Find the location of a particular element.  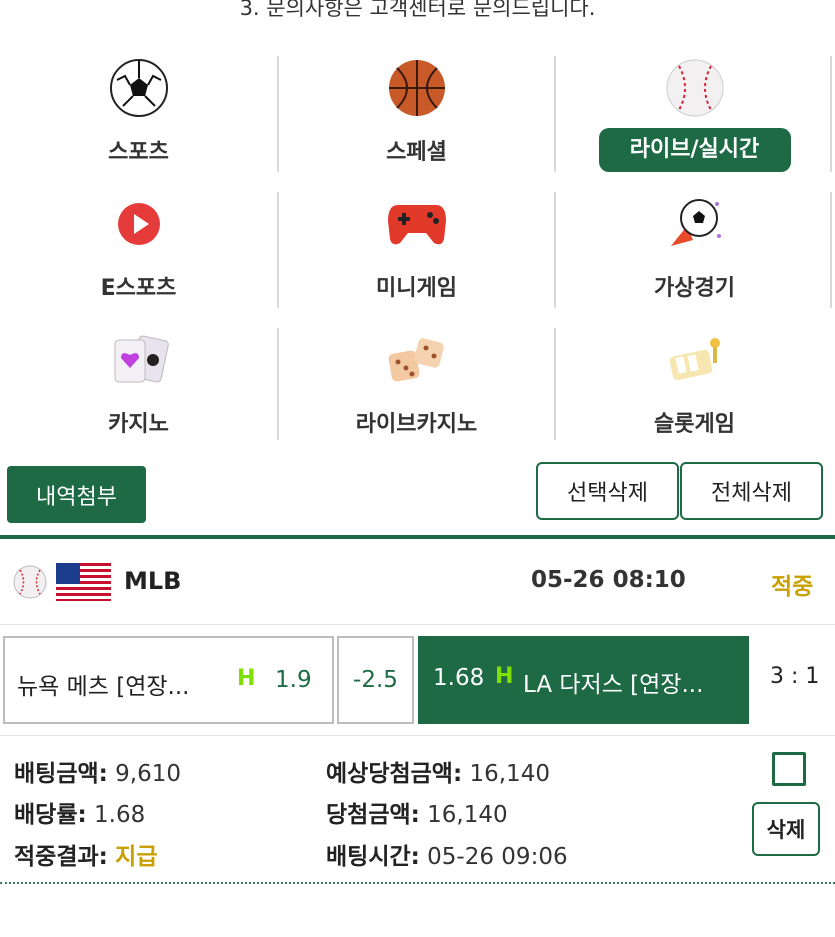

bet-odds: 배당률: 1.68 is located at coordinates (79, 812).